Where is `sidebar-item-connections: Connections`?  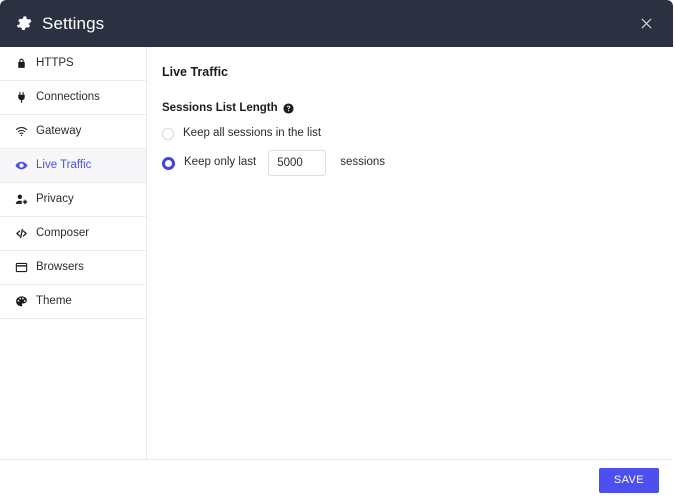 sidebar-item-connections: Connections is located at coordinates (73, 98).